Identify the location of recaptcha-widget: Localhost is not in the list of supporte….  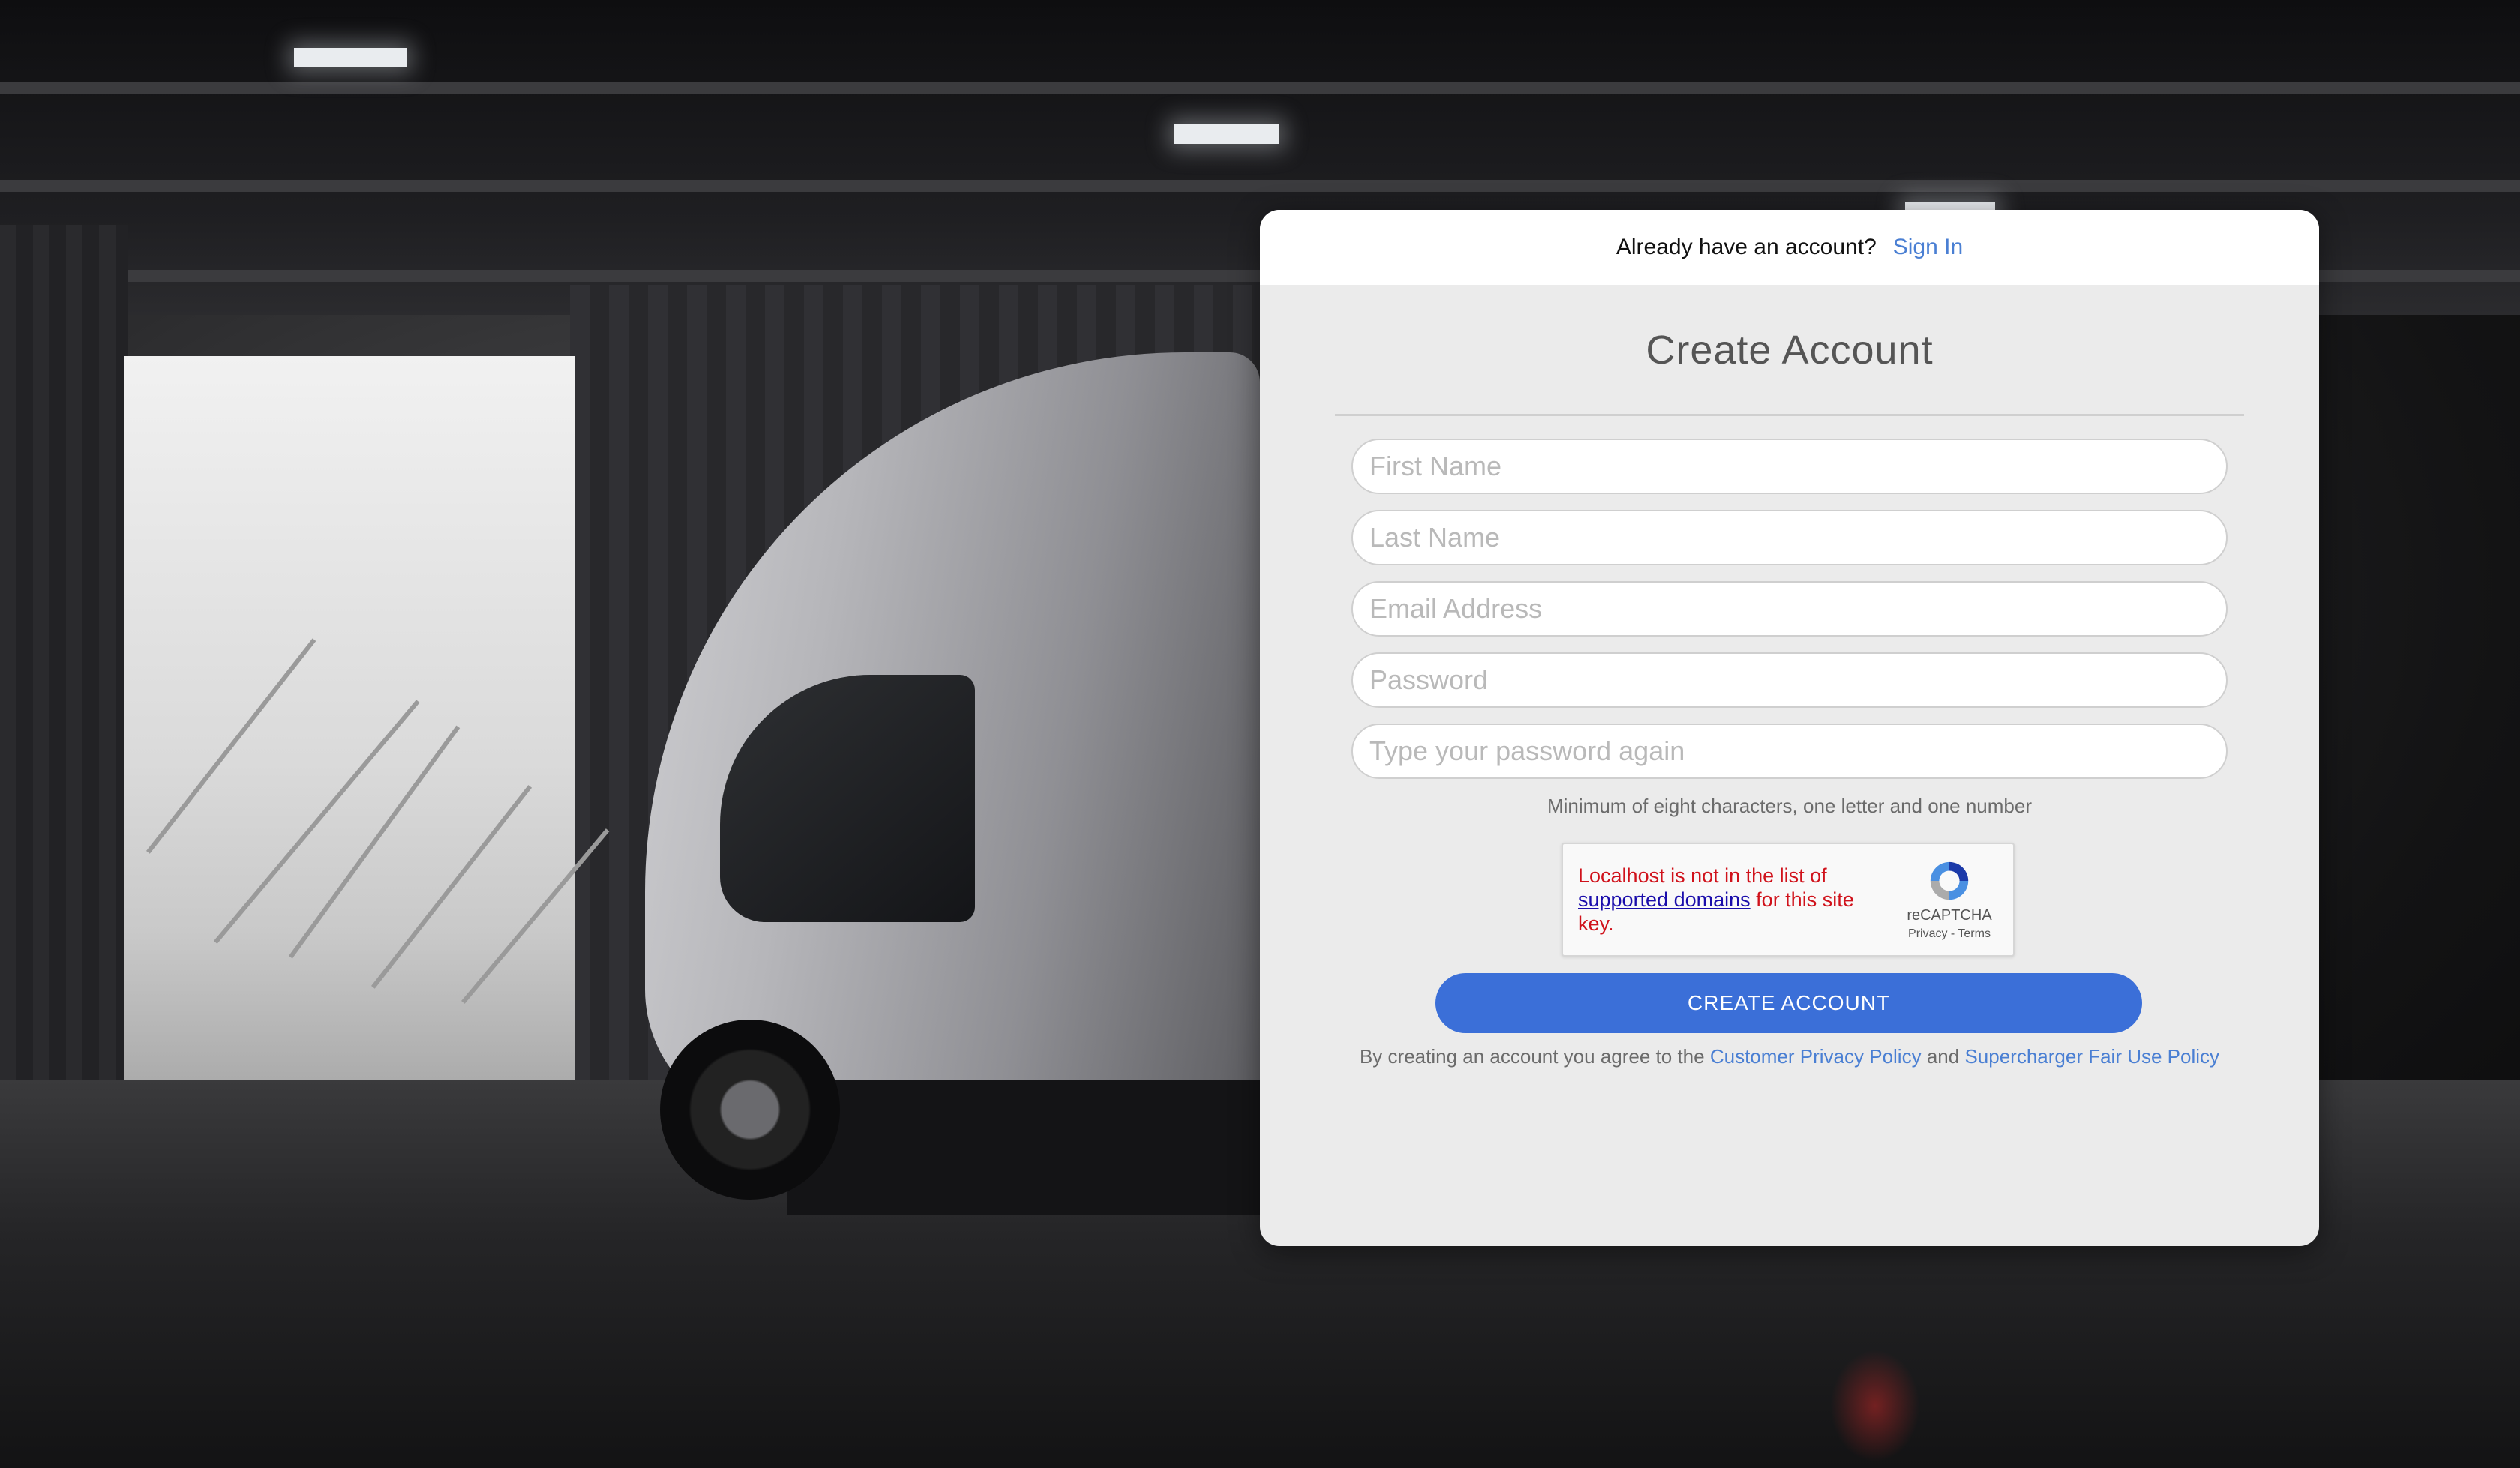
(1788, 900).